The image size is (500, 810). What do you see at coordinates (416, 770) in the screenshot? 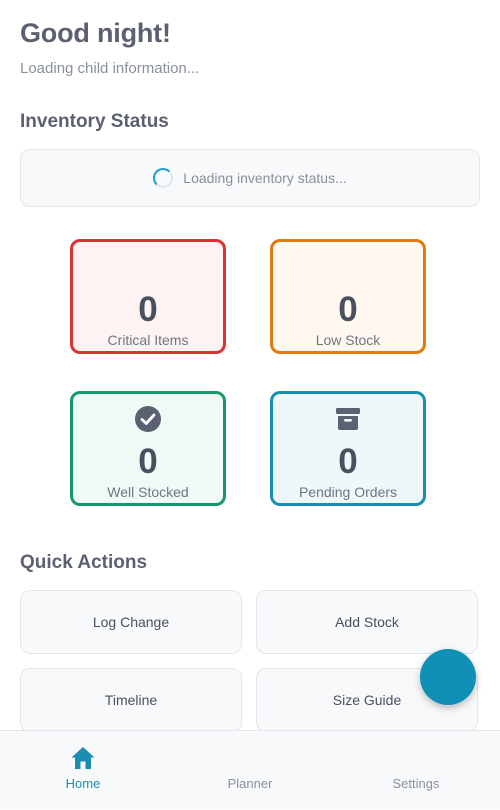
I see `nav-item-settings: Settings` at bounding box center [416, 770].